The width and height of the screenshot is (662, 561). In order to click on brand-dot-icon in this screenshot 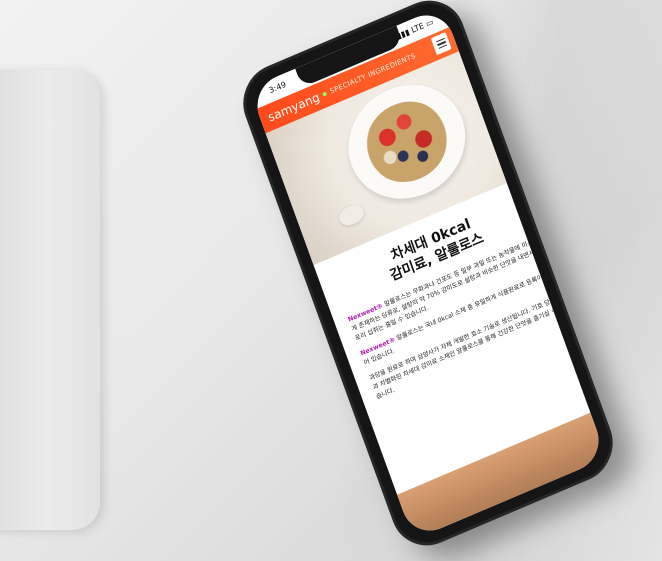, I will do `click(325, 94)`.